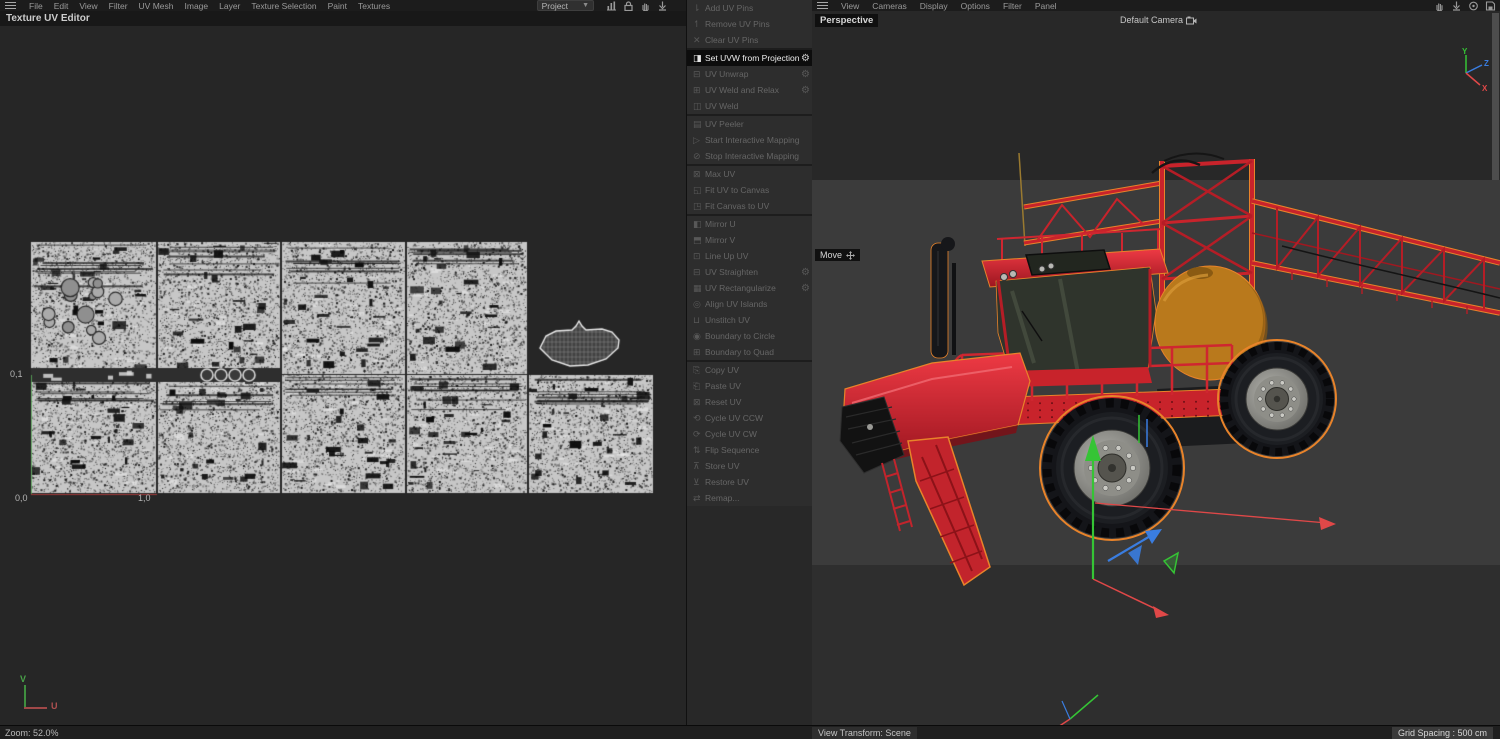 Image resolution: width=1500 pixels, height=739 pixels. I want to click on uv-weld-and-relax-button: ⊞ UV Weld and Relax ⚙, so click(750, 90).